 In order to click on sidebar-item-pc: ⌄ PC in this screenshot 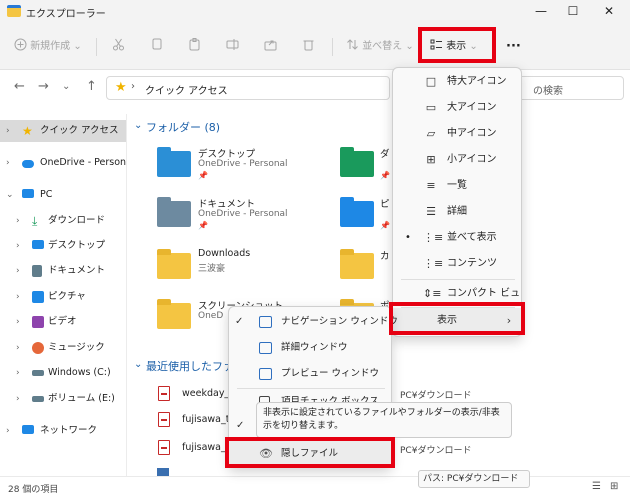, I will do `click(63, 195)`.